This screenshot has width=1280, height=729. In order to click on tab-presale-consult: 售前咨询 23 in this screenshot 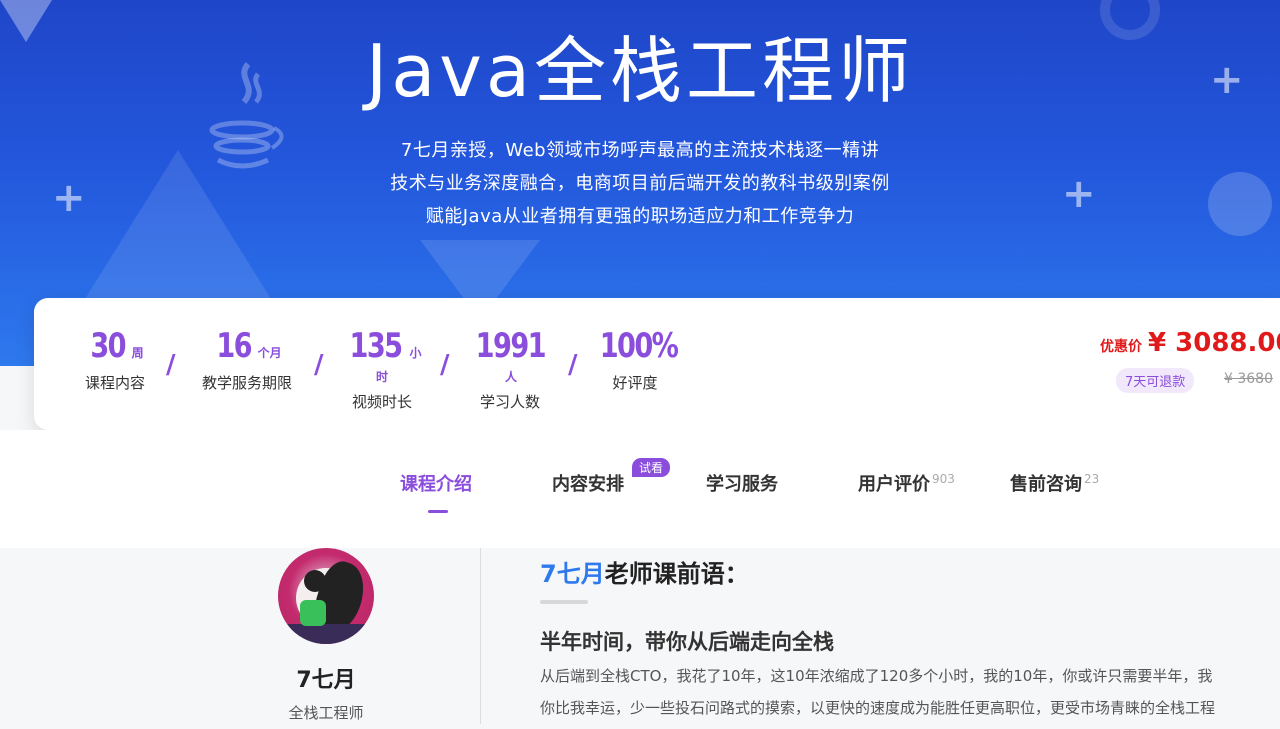, I will do `click(1054, 483)`.